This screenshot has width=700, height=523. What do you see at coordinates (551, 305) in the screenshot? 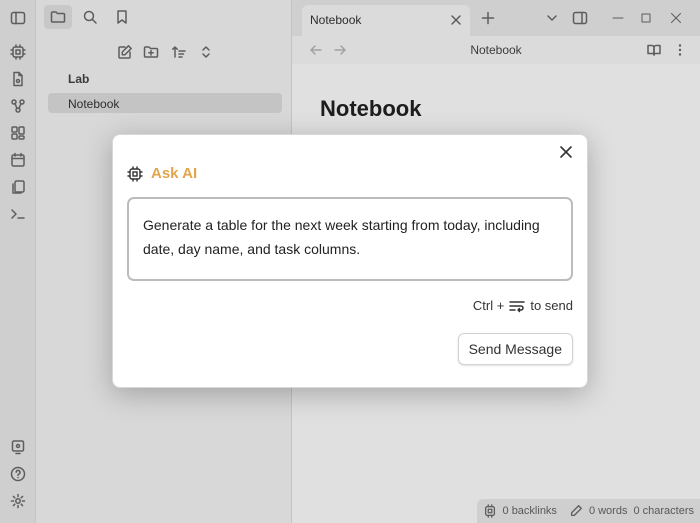
I see `hint-suffix: to send` at bounding box center [551, 305].